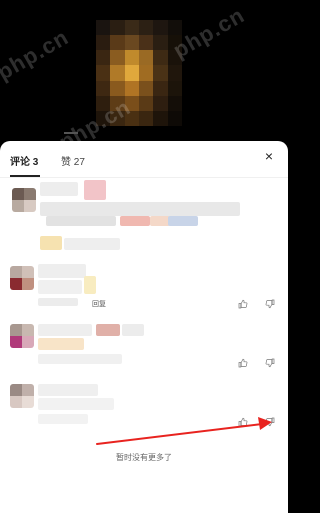 The image size is (320, 513). I want to click on progress-indicator, so click(71, 133).